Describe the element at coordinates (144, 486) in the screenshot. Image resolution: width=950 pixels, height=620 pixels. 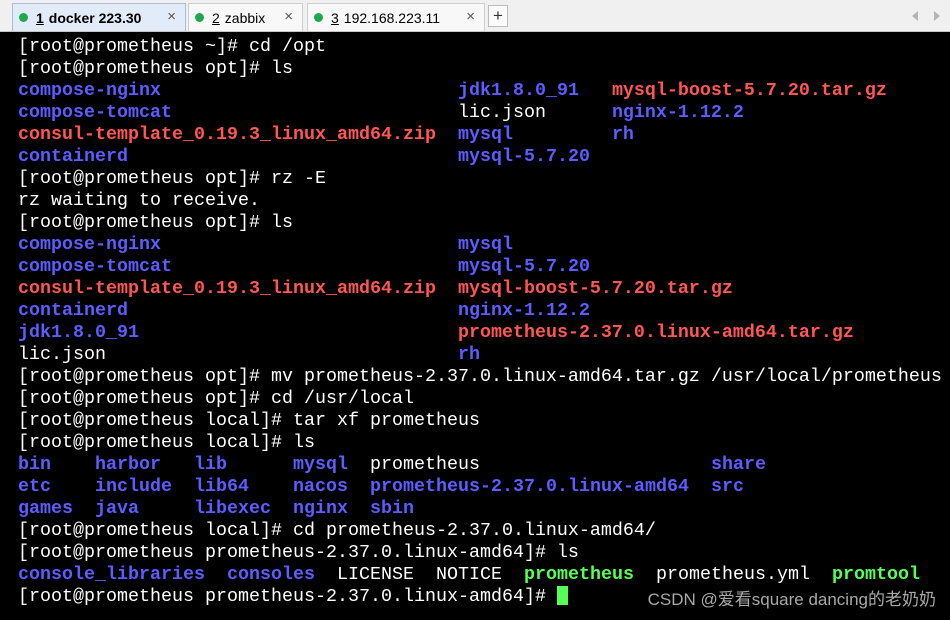
I see `directory-entry: include` at that location.